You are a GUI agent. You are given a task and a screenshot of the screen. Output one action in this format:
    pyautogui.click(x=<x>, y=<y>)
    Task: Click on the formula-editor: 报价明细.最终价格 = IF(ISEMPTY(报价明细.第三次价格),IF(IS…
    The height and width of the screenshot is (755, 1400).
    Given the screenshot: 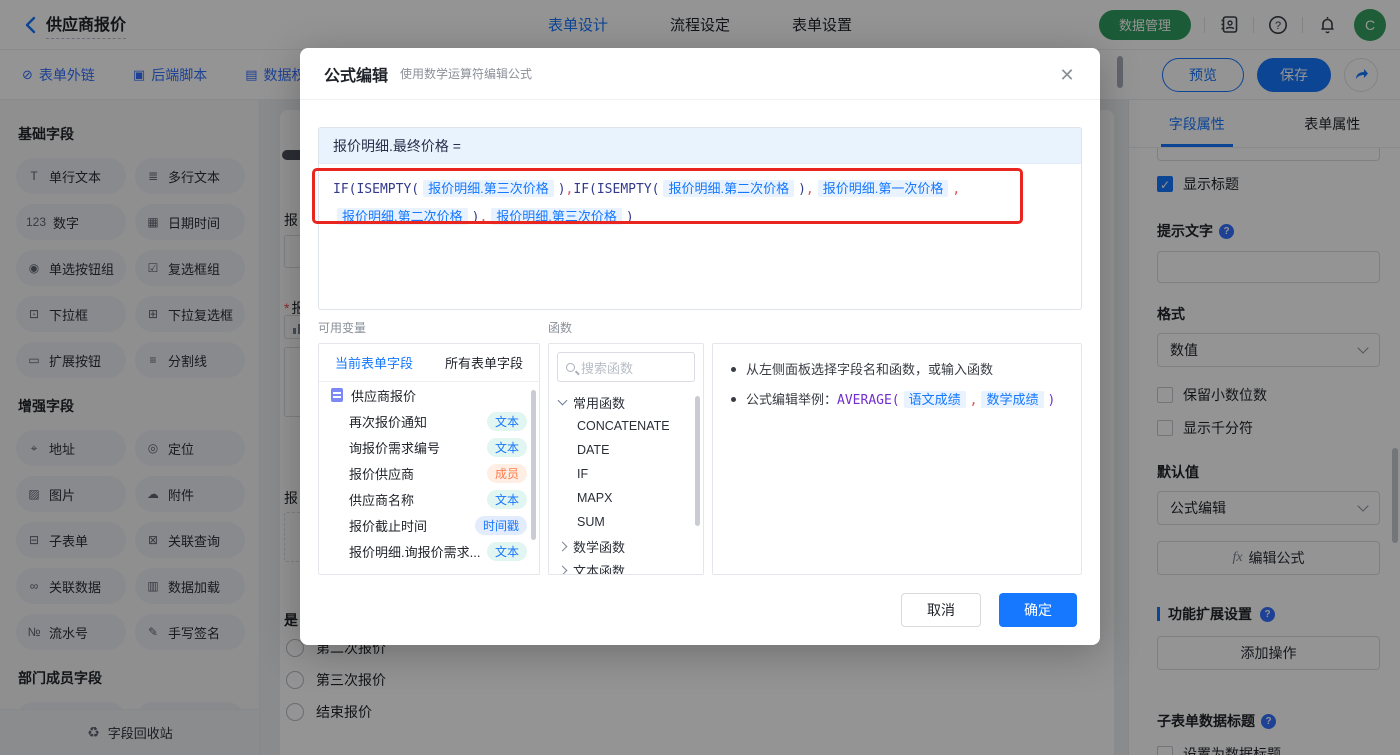 What is the action you would take?
    pyautogui.click(x=700, y=218)
    